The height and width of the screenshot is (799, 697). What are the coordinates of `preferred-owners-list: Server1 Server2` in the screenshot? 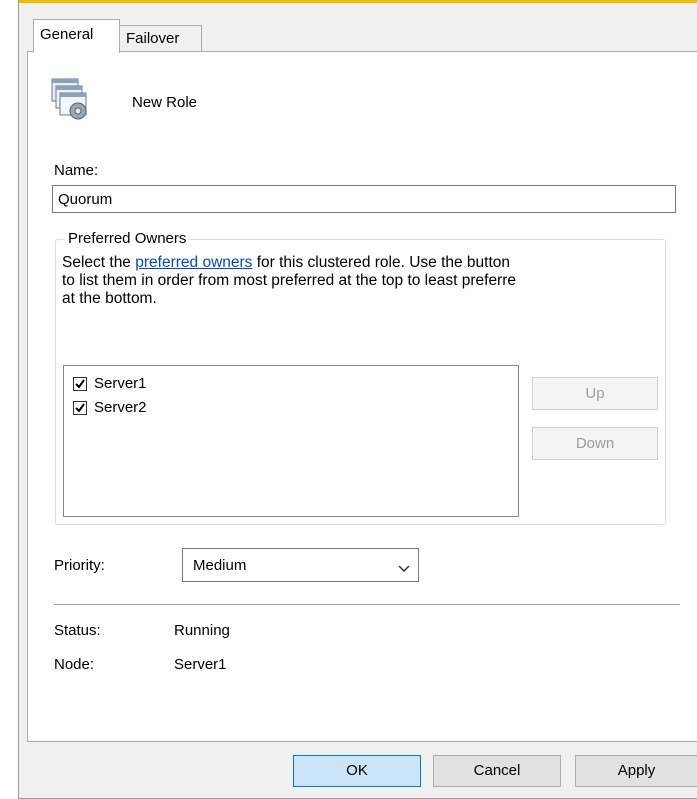 It's located at (291, 441).